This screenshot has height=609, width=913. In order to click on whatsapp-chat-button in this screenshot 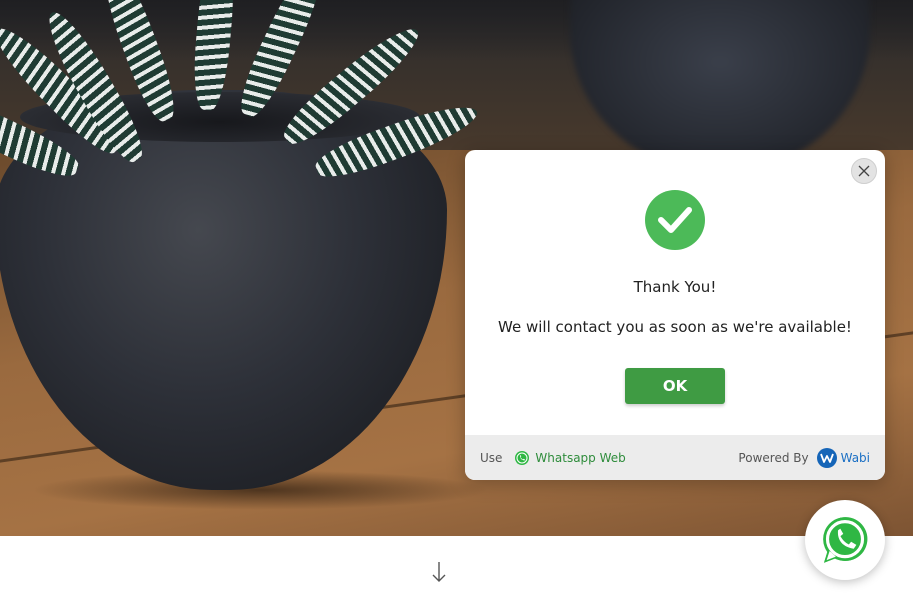, I will do `click(845, 540)`.